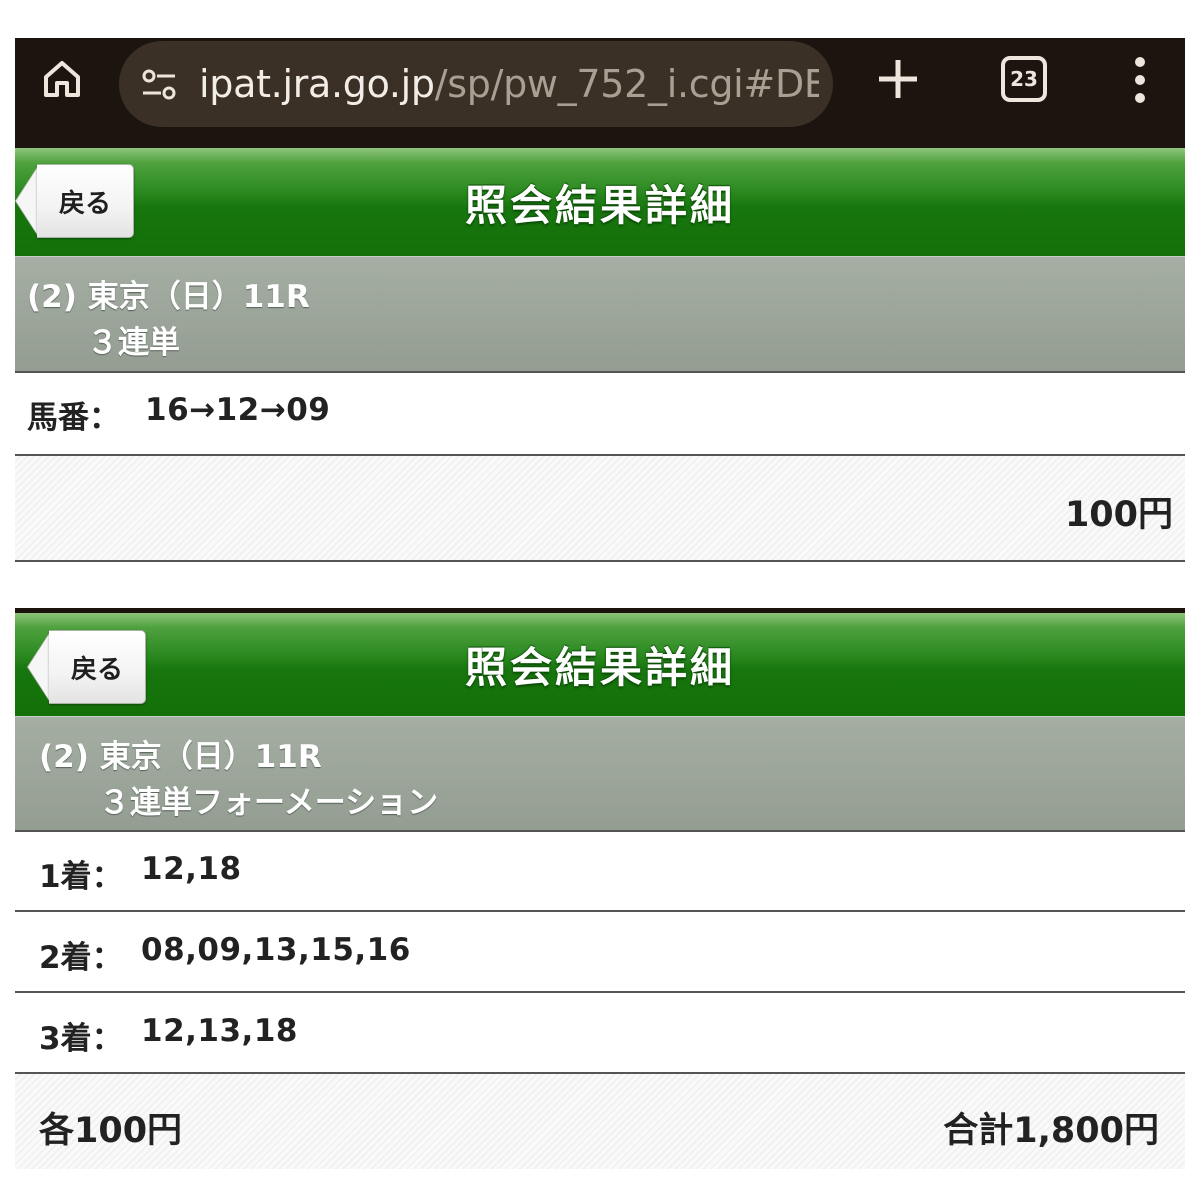  What do you see at coordinates (600, 1033) in the screenshot?
I see `place-row-3: 3着： 12,13,18` at bounding box center [600, 1033].